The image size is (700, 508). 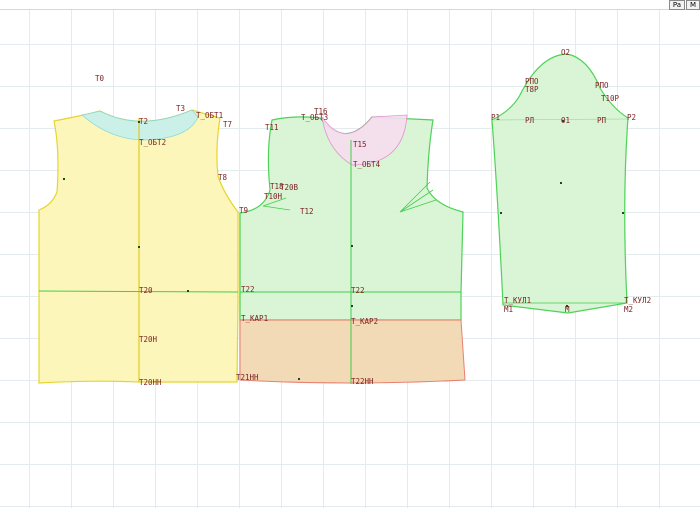 I want to click on label-t8: Т8, so click(x=223, y=177).